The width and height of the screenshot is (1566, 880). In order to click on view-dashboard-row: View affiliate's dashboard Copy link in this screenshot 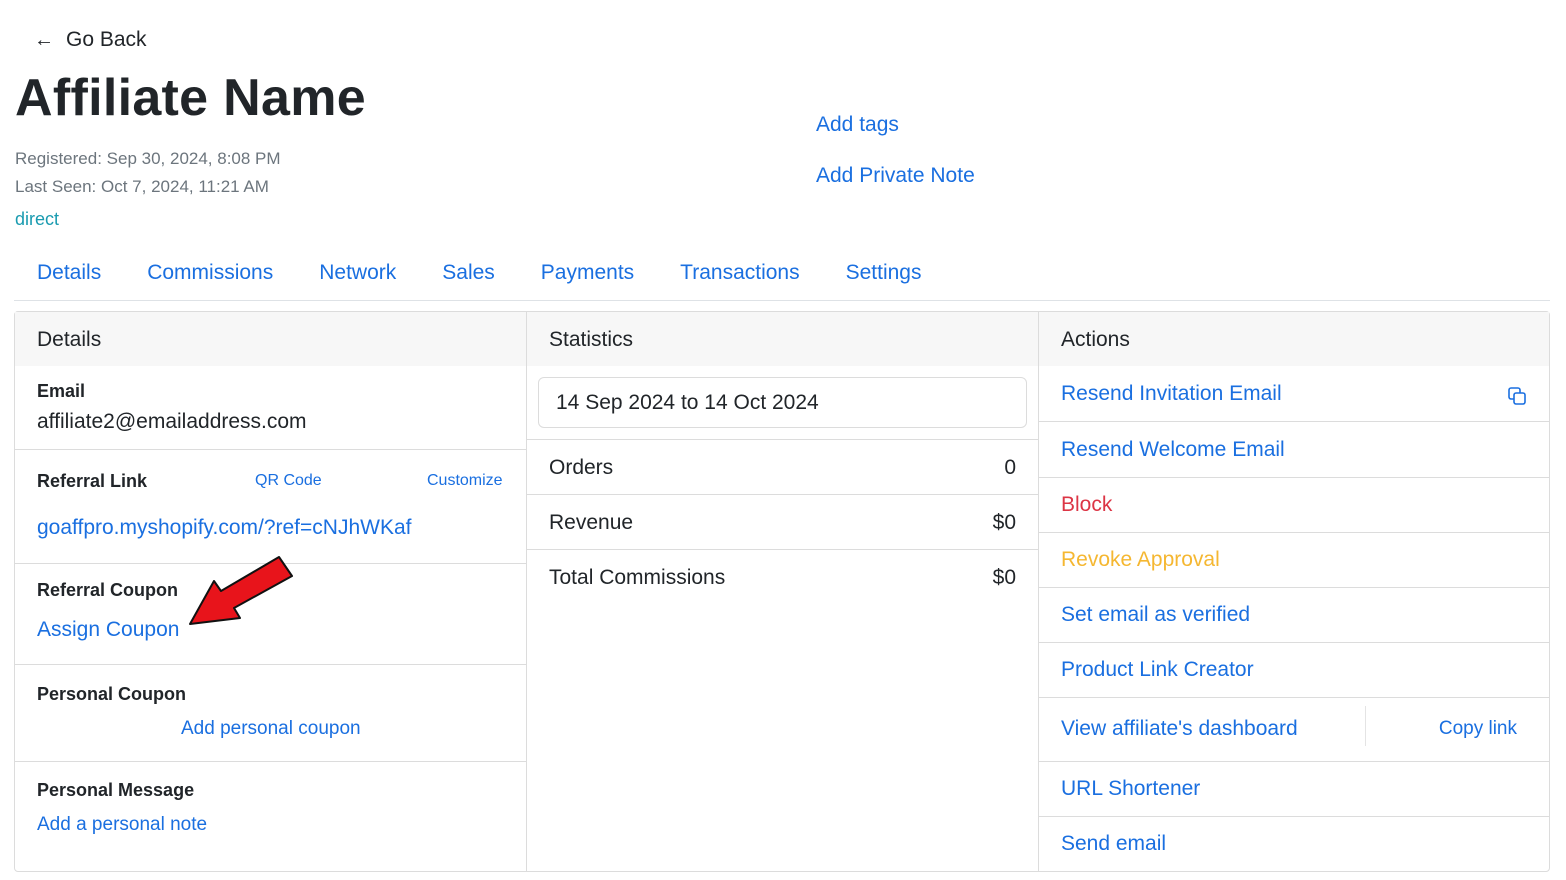, I will do `click(1294, 730)`.